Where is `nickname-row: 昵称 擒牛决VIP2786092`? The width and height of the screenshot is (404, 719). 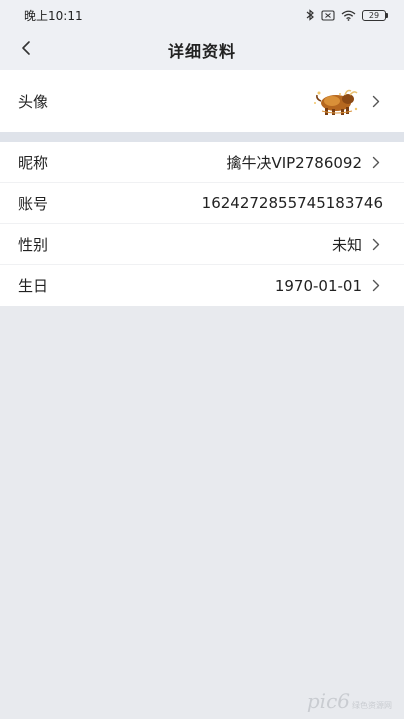
nickname-row: 昵称 擒牛决VIP2786092 is located at coordinates (202, 162).